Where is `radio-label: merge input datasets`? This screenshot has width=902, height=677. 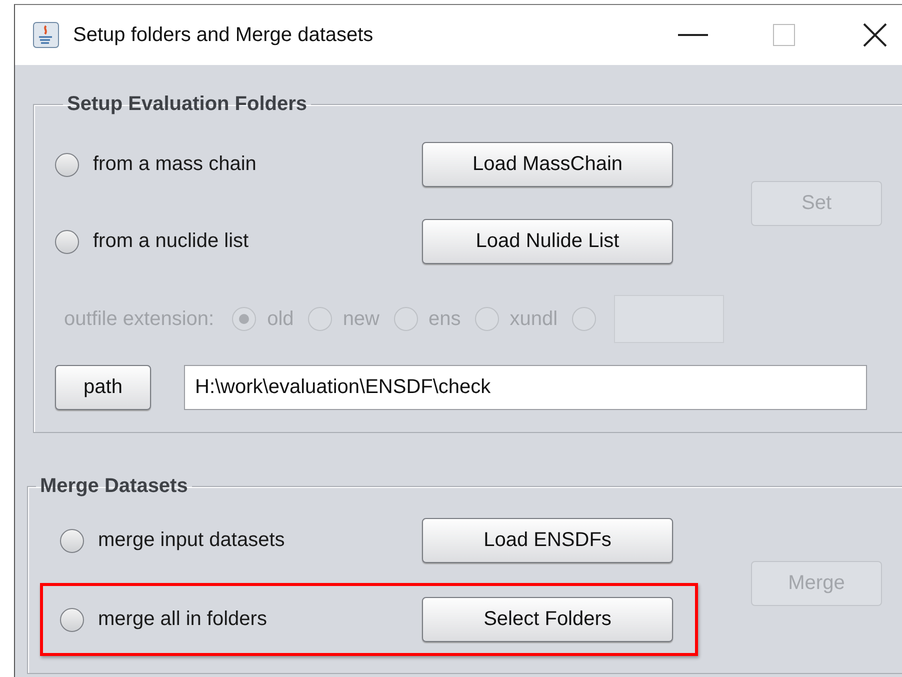 radio-label: merge input datasets is located at coordinates (191, 540).